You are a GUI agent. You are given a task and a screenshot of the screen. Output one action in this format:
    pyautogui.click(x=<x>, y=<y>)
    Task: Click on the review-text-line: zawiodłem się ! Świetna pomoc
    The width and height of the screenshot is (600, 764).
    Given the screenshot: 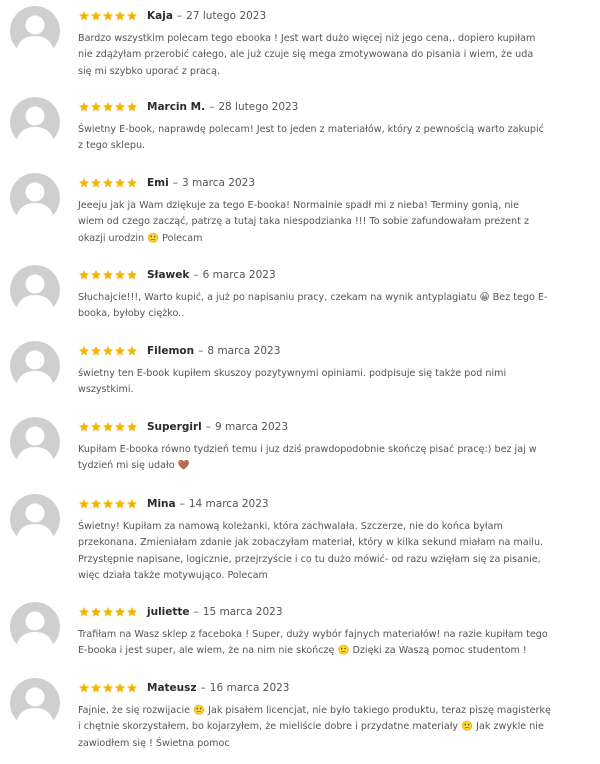 What is the action you would take?
    pyautogui.click(x=154, y=743)
    